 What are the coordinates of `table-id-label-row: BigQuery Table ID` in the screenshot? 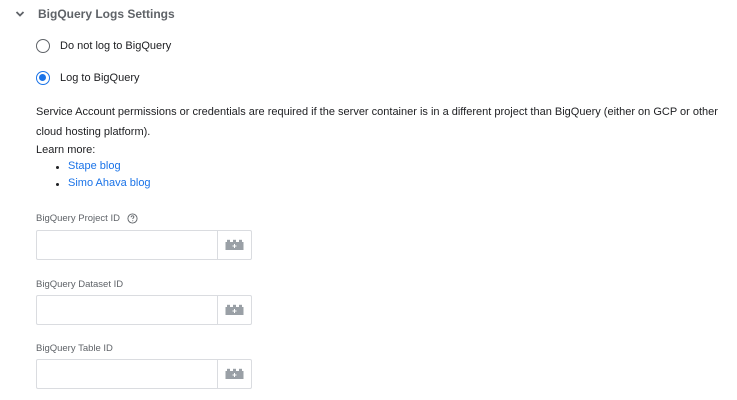 It's located at (74, 348).